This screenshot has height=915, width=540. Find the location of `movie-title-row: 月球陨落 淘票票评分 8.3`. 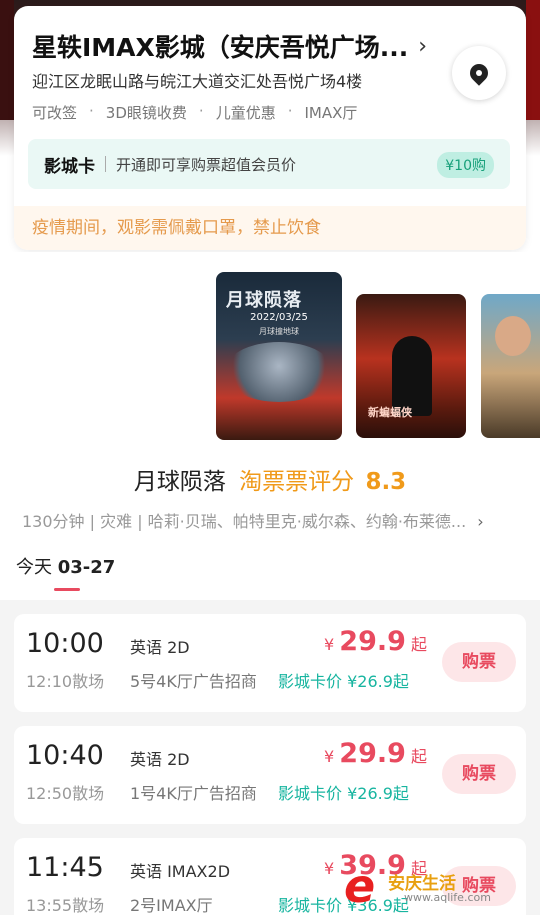

movie-title-row: 月球陨落 淘票票评分 8.3 is located at coordinates (270, 479).